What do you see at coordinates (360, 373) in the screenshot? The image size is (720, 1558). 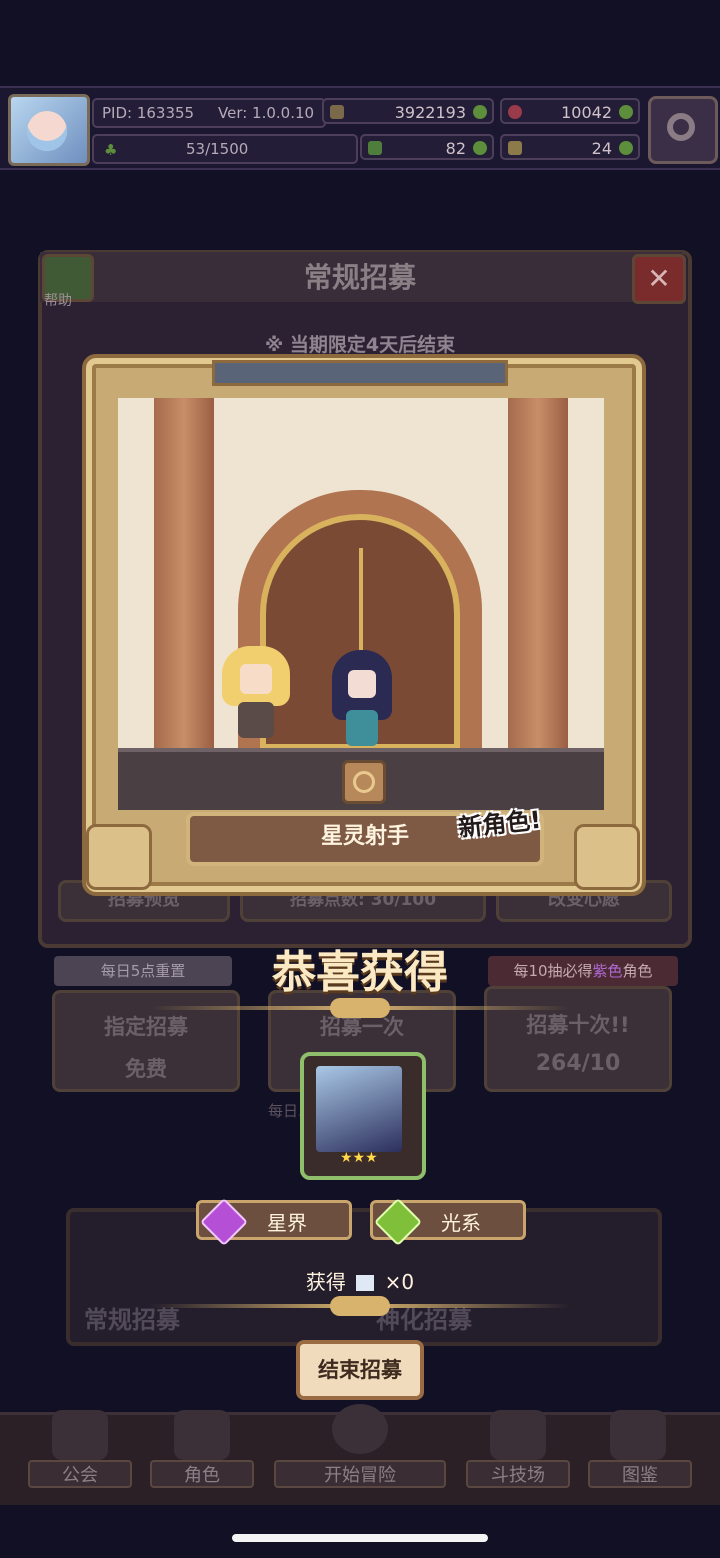 I see `frame-top-plate` at bounding box center [360, 373].